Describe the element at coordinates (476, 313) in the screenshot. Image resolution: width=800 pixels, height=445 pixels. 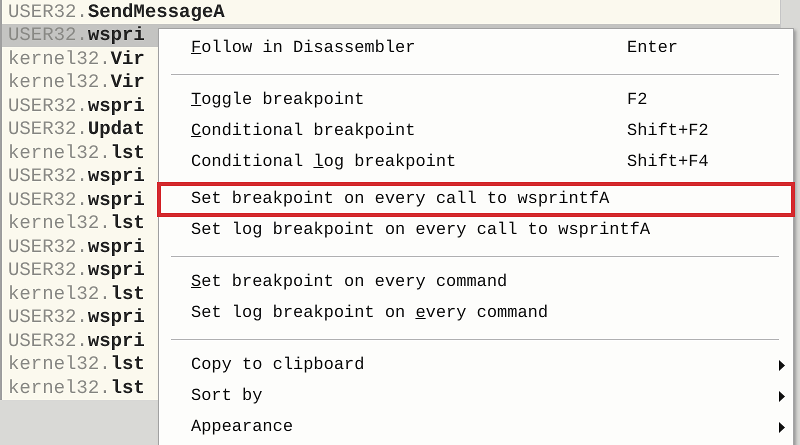
I see `menu-item: Set log breakpoint on every command` at that location.